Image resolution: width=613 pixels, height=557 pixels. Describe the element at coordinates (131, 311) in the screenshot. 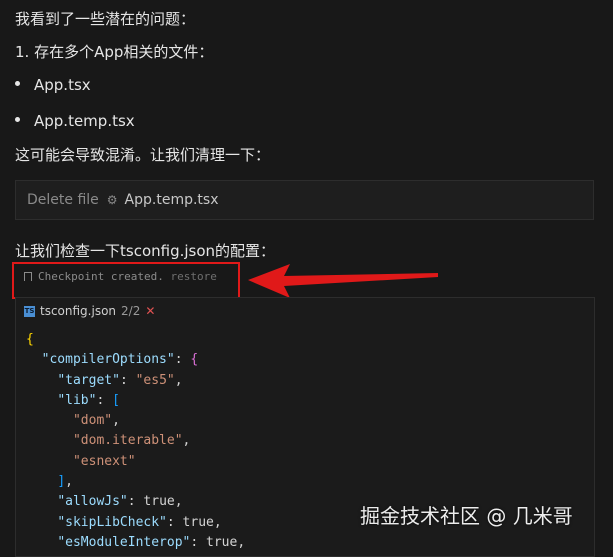

I see `code-change-count: 2/2` at that location.